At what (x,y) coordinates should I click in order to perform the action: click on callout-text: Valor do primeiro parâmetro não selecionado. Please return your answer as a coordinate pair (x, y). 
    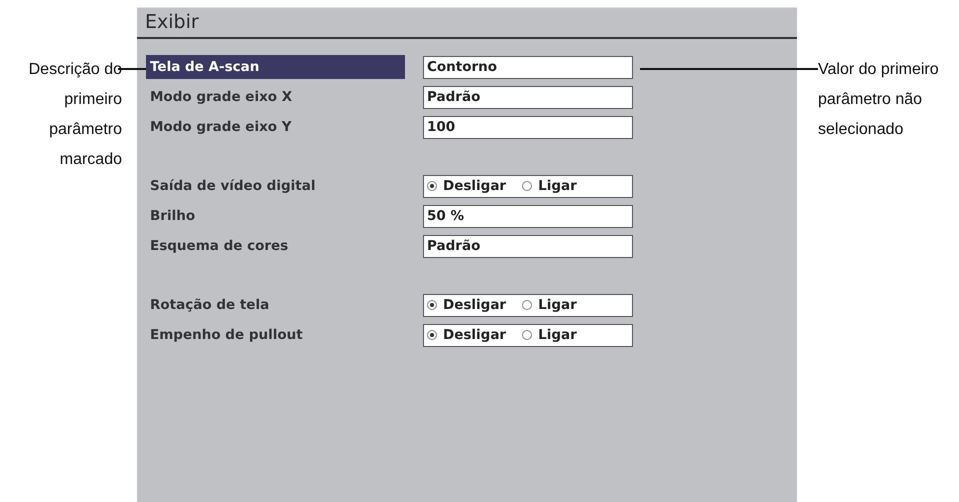
    Looking at the image, I should click on (879, 100).